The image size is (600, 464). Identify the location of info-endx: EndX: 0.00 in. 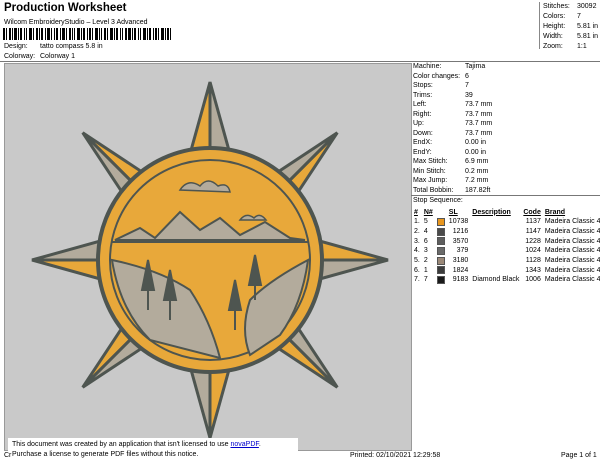
(450, 142).